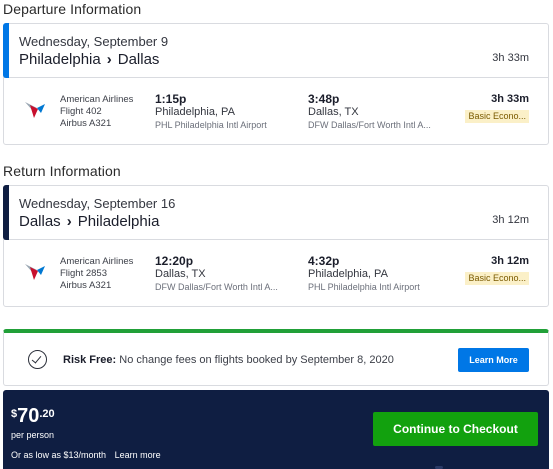 The width and height of the screenshot is (553, 469). What do you see at coordinates (84, 273) in the screenshot?
I see `flight-number: Flight 2853` at bounding box center [84, 273].